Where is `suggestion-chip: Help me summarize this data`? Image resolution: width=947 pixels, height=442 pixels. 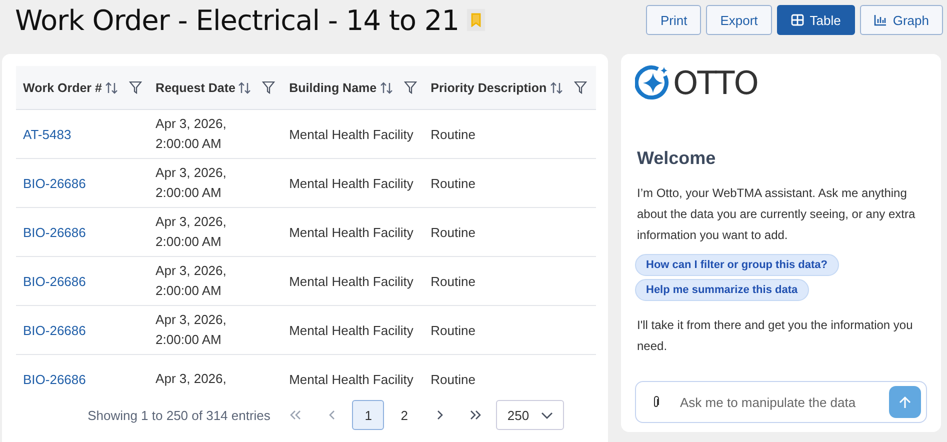
suggestion-chip: Help me summarize this data is located at coordinates (722, 290).